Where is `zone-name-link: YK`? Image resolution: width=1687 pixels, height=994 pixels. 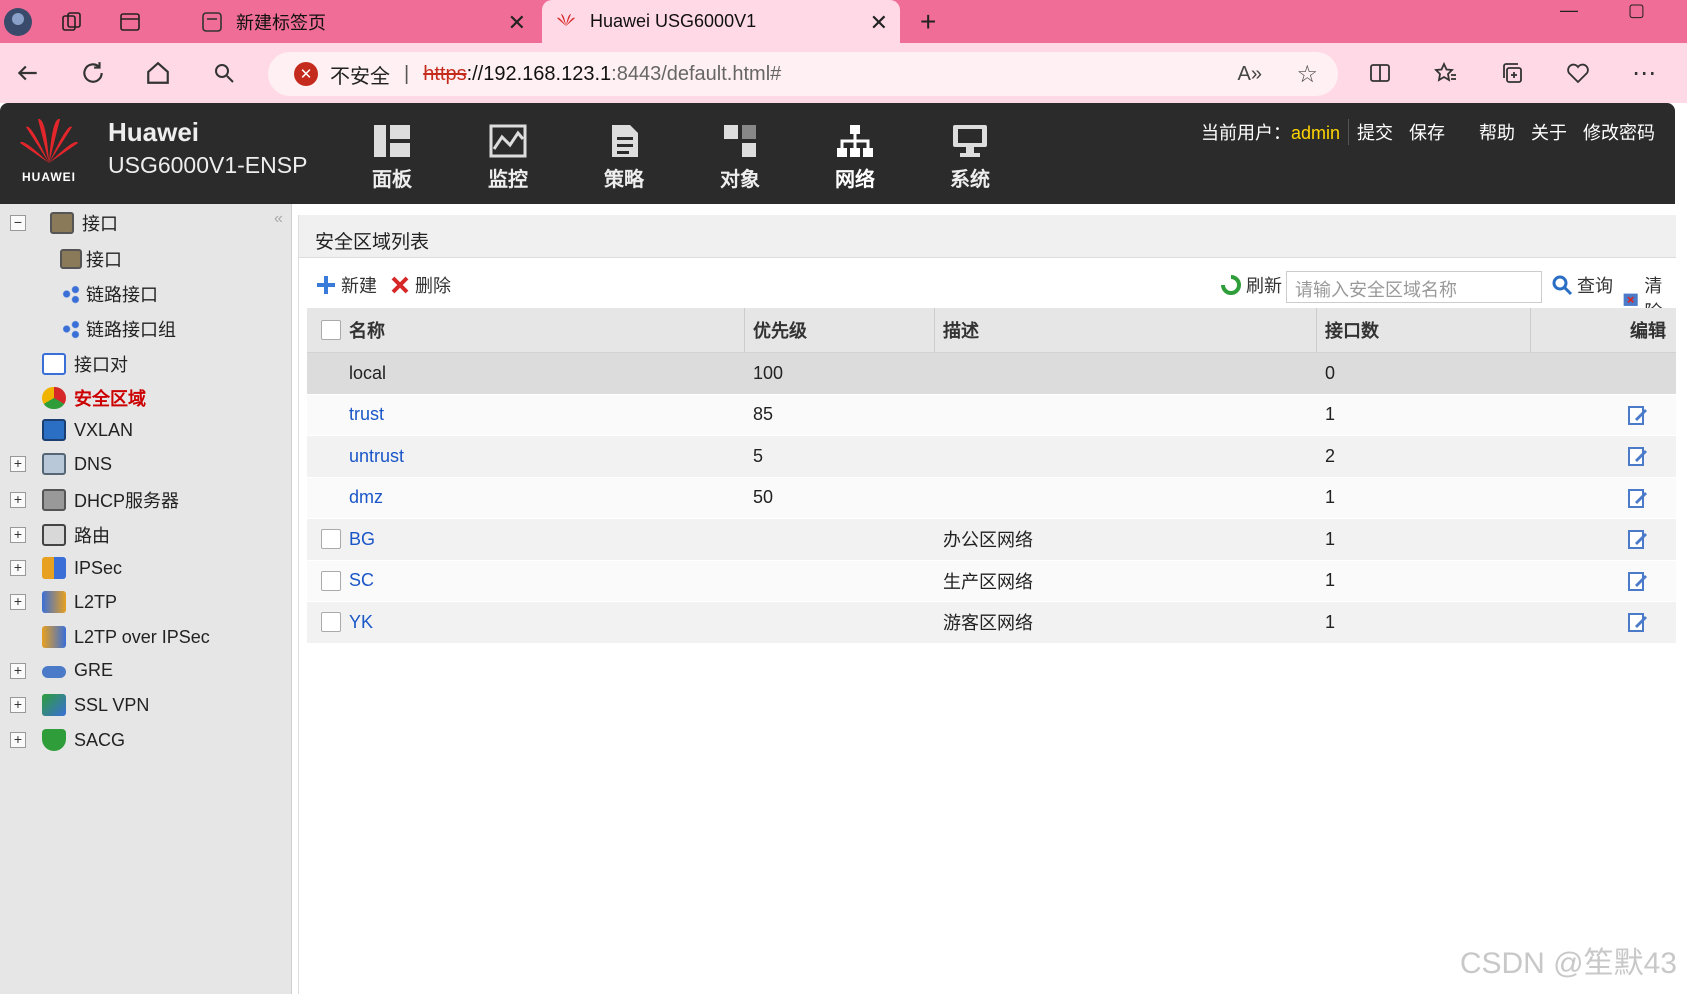
zone-name-link: YK is located at coordinates (361, 622).